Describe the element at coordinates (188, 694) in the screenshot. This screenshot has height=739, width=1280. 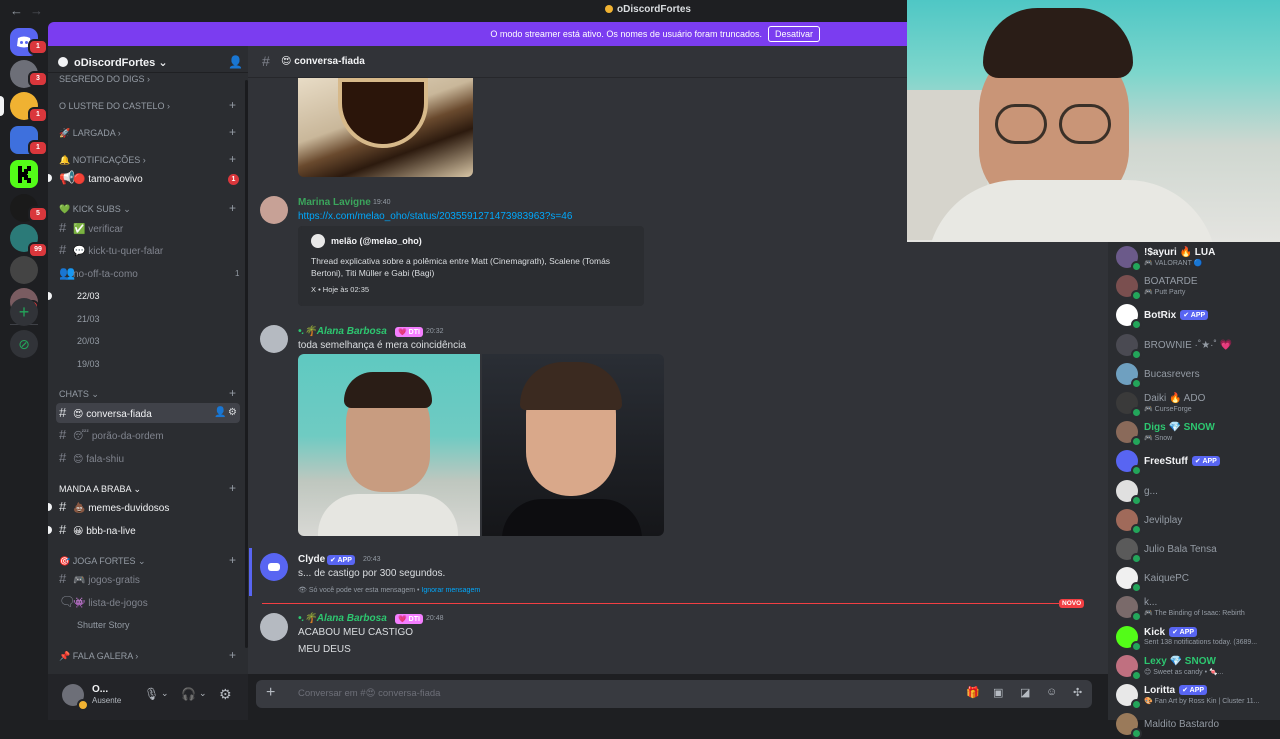
I see `headphones-icon: 🎧` at that location.